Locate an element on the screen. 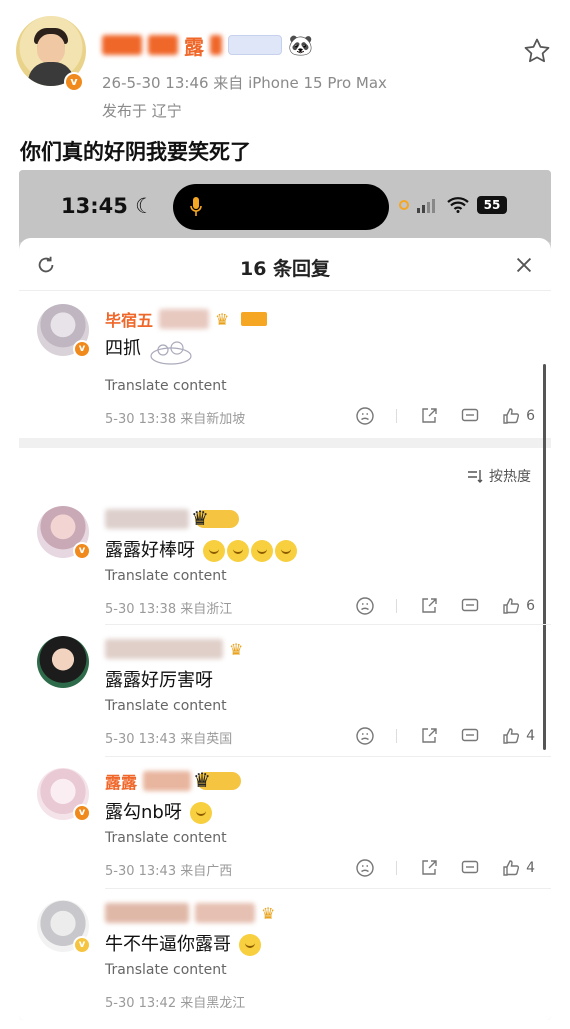 The height and width of the screenshot is (1029, 570). author-name: 露 🐼 is located at coordinates (207, 45).